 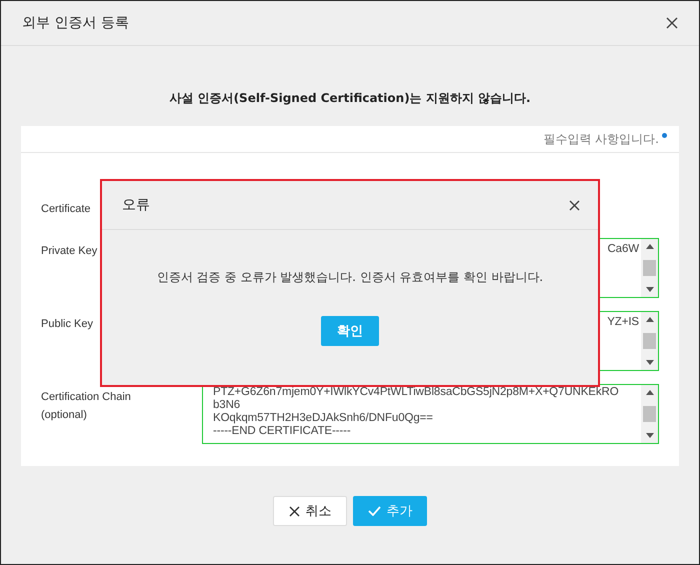 What do you see at coordinates (66, 209) in the screenshot?
I see `field-label: Certificate` at bounding box center [66, 209].